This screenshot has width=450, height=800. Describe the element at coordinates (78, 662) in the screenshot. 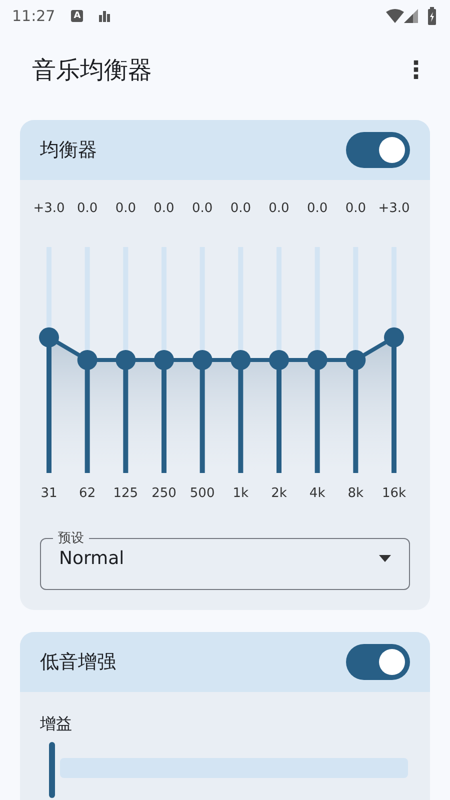

I see `section-title: 低音增强` at that location.